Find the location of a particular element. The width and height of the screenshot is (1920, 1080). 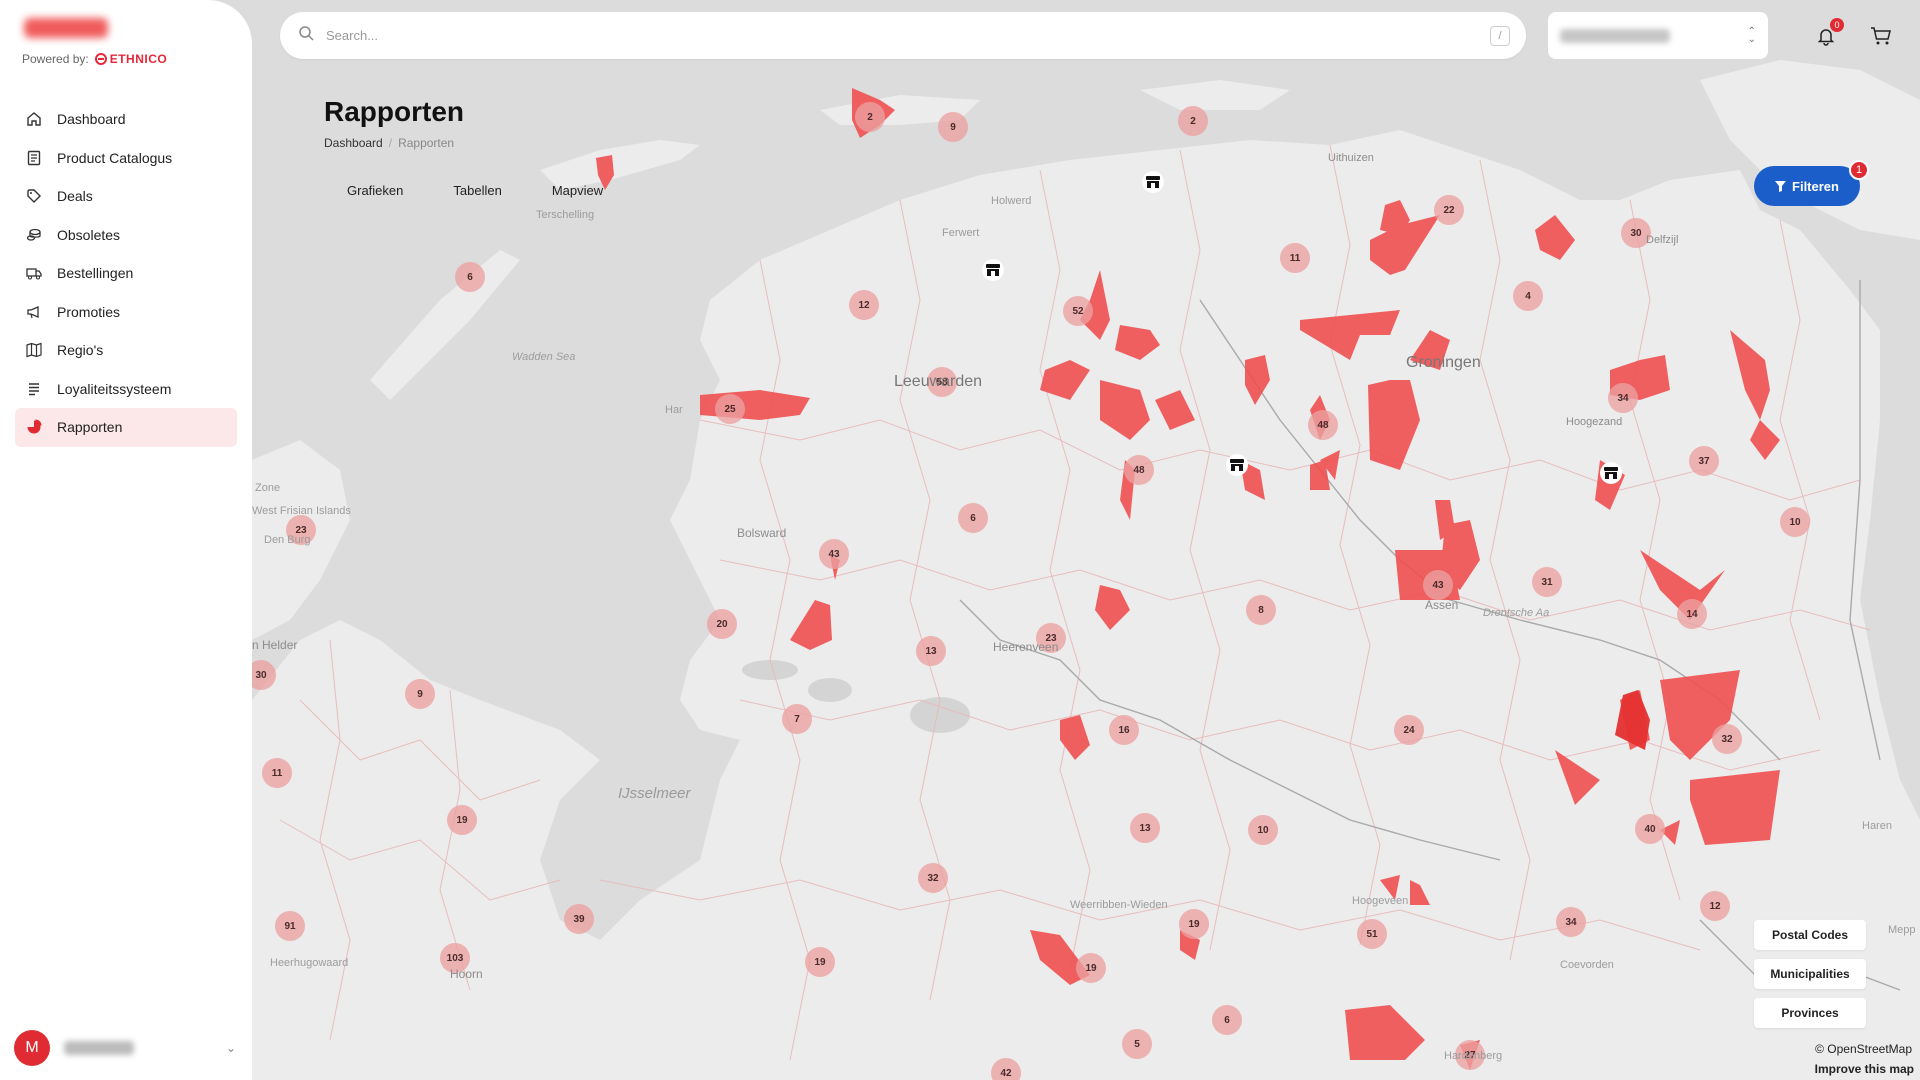

map-label: n Helder is located at coordinates (275, 645).